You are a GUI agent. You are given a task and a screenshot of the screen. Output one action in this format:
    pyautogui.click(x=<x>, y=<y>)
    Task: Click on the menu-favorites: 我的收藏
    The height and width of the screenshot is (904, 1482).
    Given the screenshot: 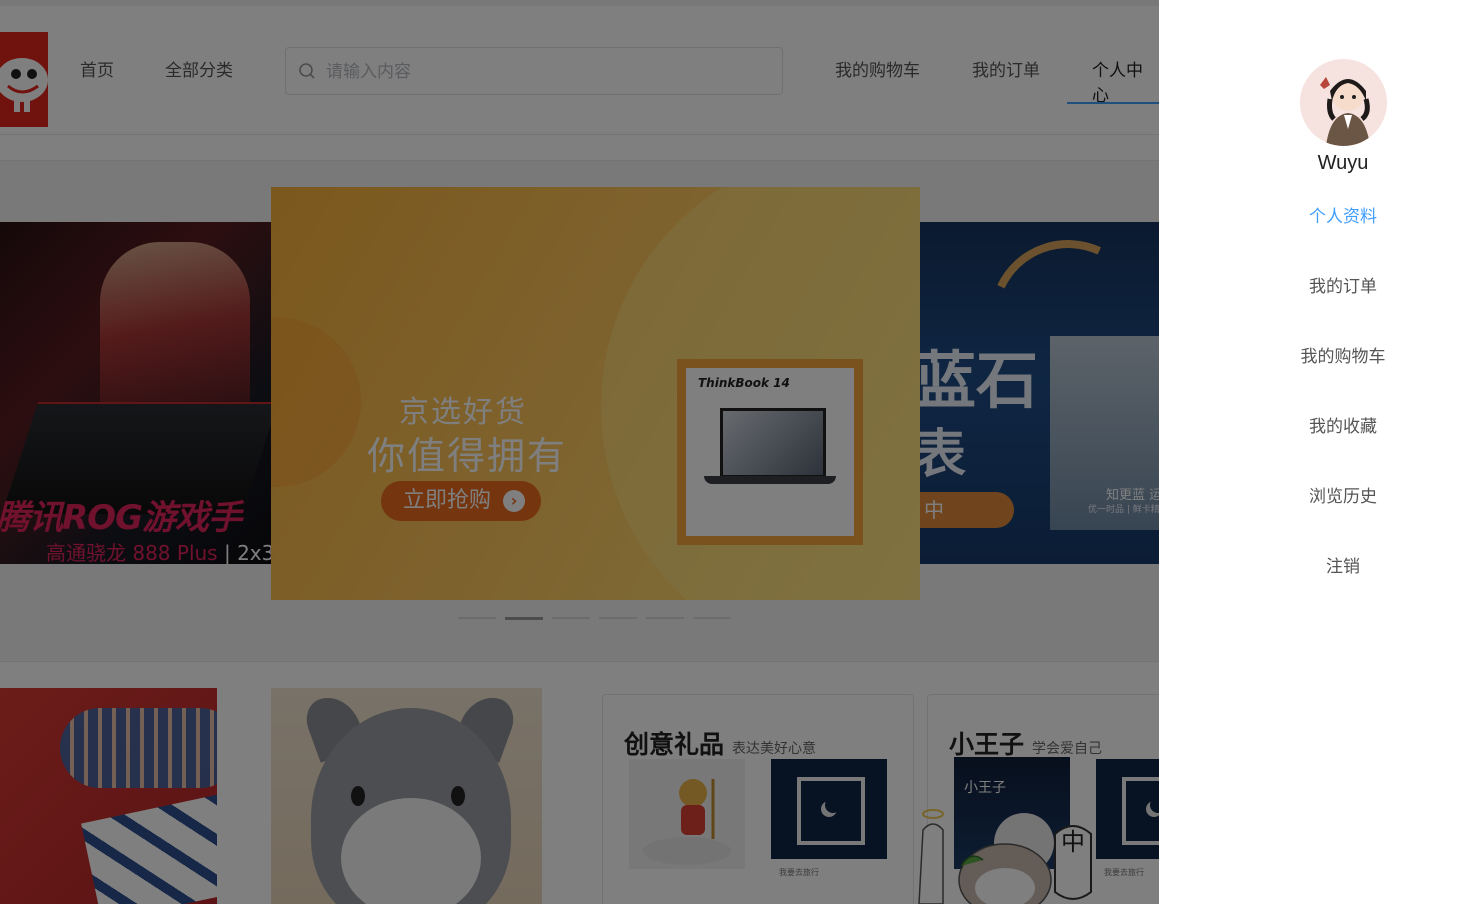 What is the action you would take?
    pyautogui.click(x=1320, y=424)
    